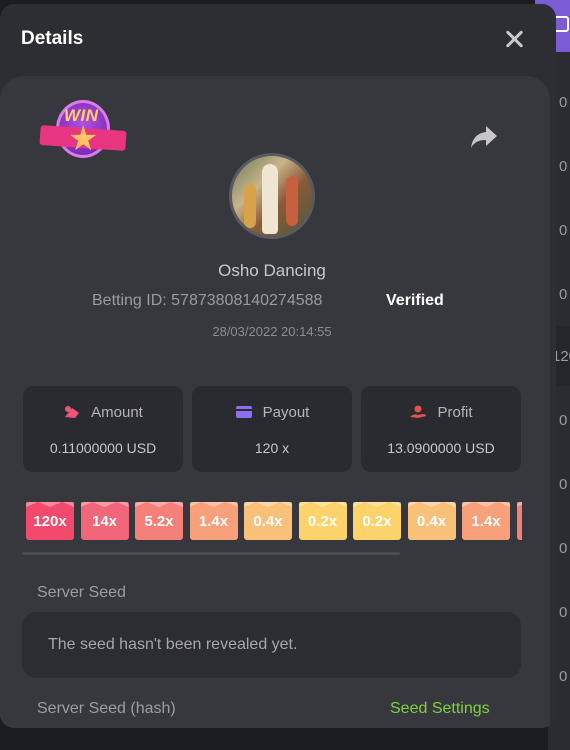  Describe the element at coordinates (81, 115) in the screenshot. I see `win-badge-text: WIN` at that location.